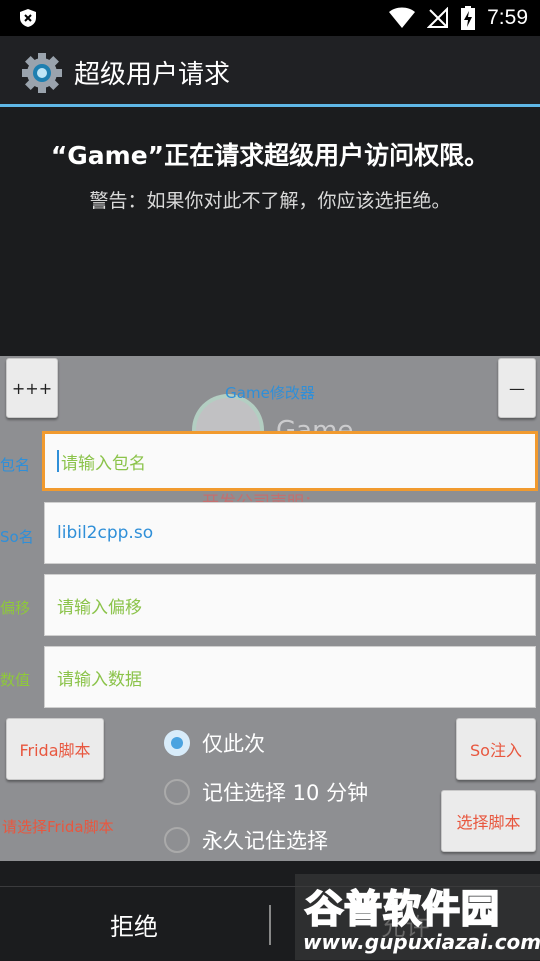  I want to click on deny-button: 拒绝, so click(134, 924).